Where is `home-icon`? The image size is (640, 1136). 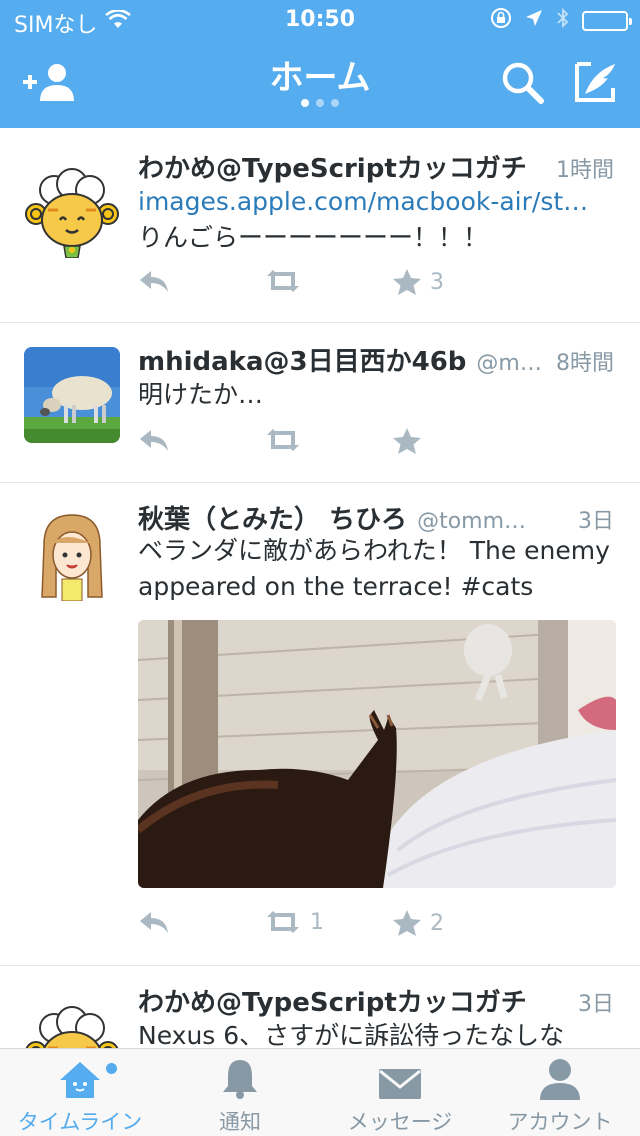 home-icon is located at coordinates (80, 1078).